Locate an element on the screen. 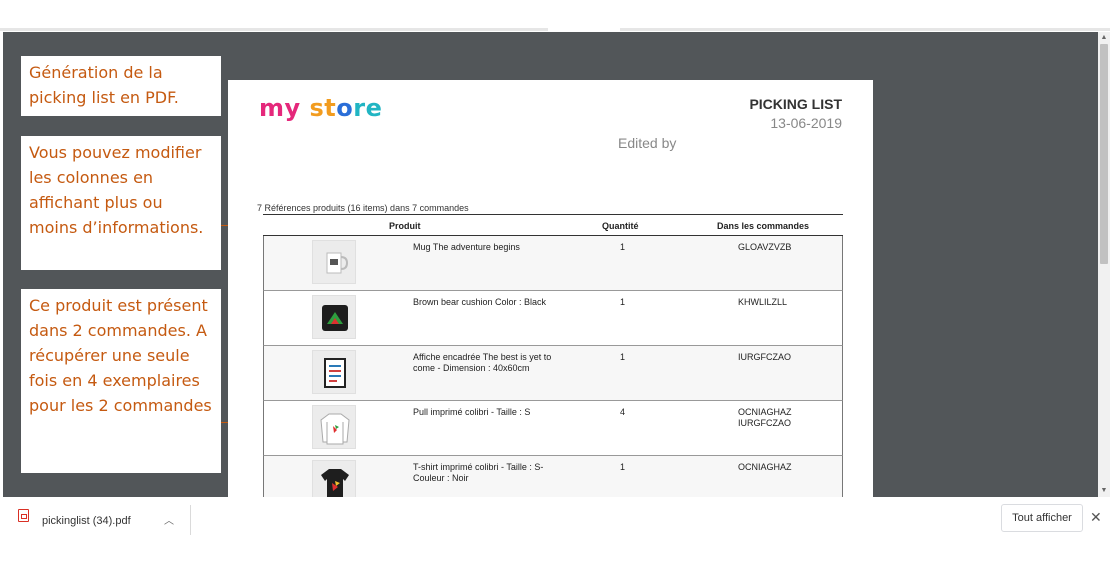  download-divider is located at coordinates (190, 520).